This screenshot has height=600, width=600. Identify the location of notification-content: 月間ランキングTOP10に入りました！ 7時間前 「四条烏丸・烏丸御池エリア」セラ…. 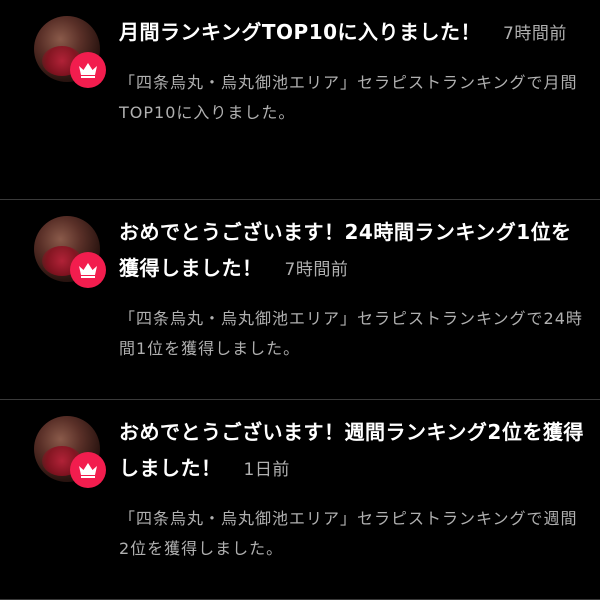
(352, 71).